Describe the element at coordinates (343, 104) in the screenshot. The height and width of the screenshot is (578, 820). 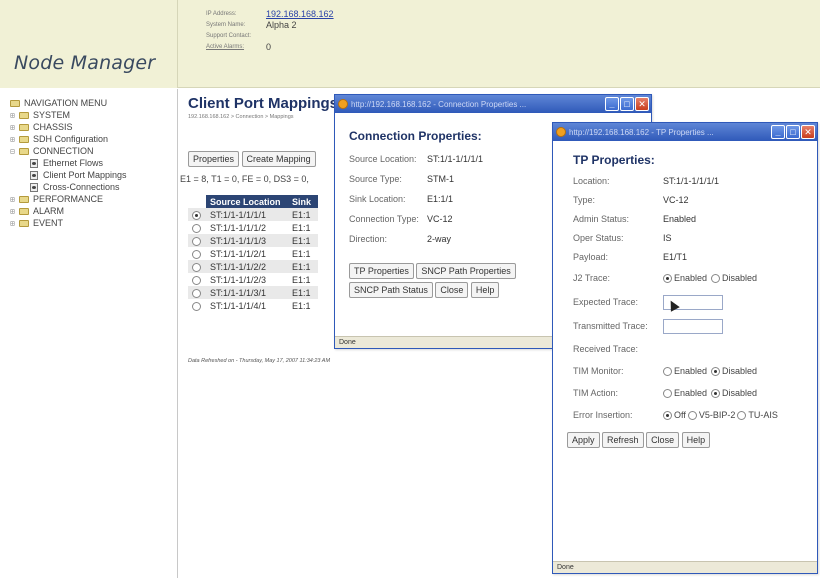
I see `browser-icon` at that location.